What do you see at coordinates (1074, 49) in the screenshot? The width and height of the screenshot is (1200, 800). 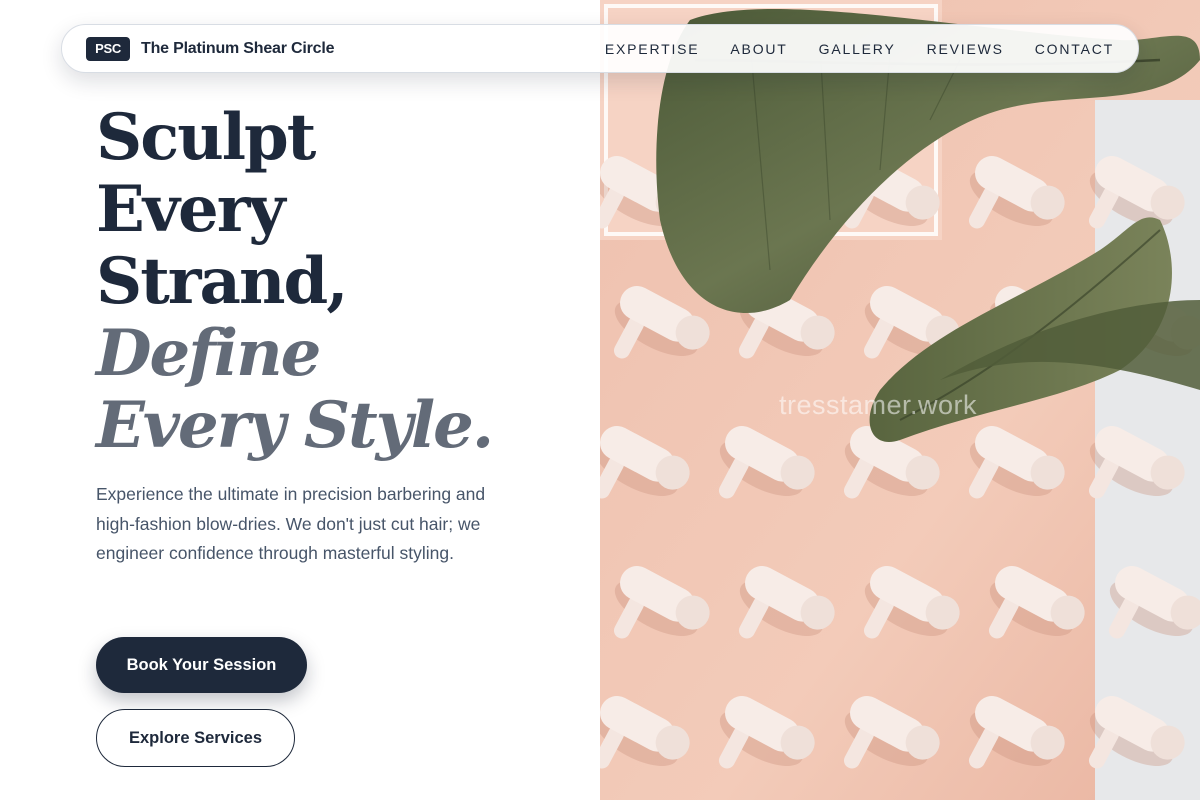 I see `nav-link-contact: CONTACT` at bounding box center [1074, 49].